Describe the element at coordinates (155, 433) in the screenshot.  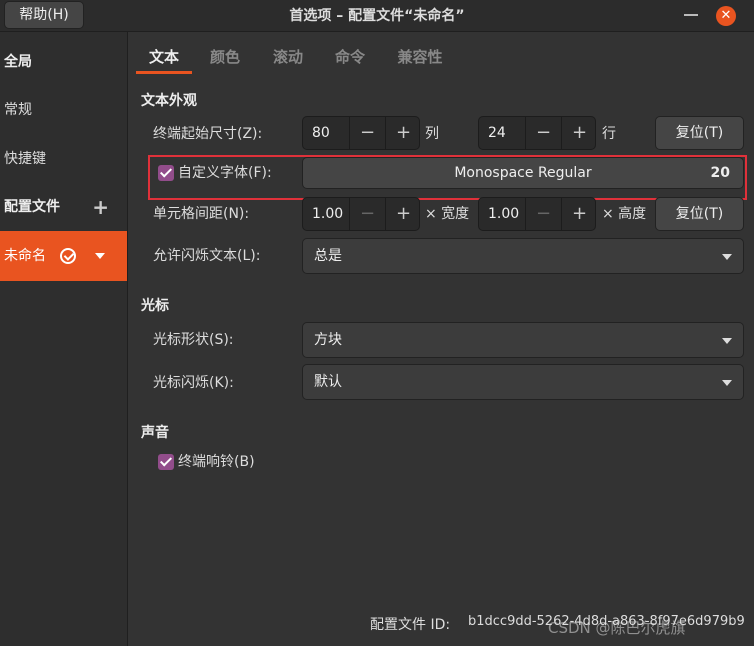
I see `section-title-sound: 声音` at that location.